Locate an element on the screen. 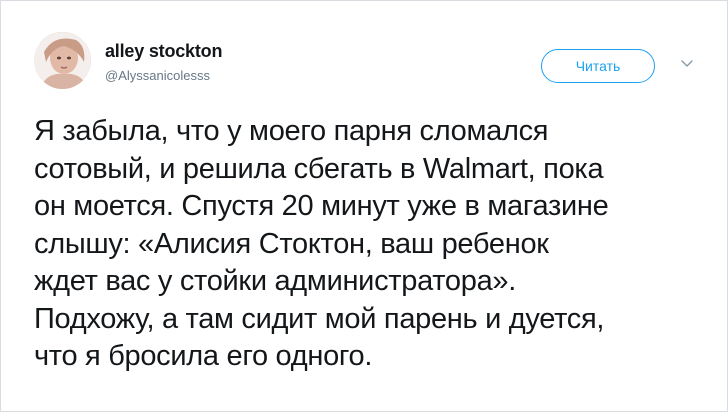 This screenshot has height=412, width=728. tweet-text-line: слышу: «Алисия Стоктон, ваш ребенок is located at coordinates (291, 243).